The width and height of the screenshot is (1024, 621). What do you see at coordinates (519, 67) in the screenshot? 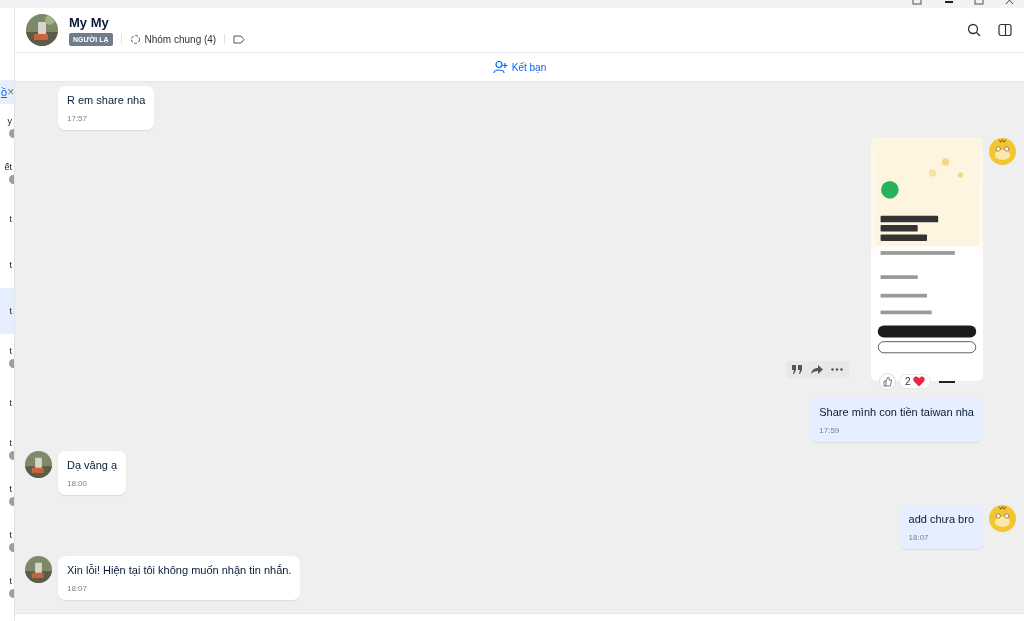
I see `add-friend-button: Kết bạn` at bounding box center [519, 67].